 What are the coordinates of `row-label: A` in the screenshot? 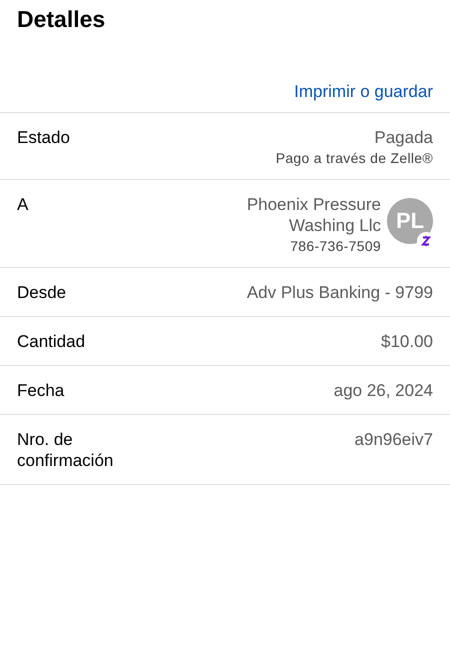 It's located at (22, 205).